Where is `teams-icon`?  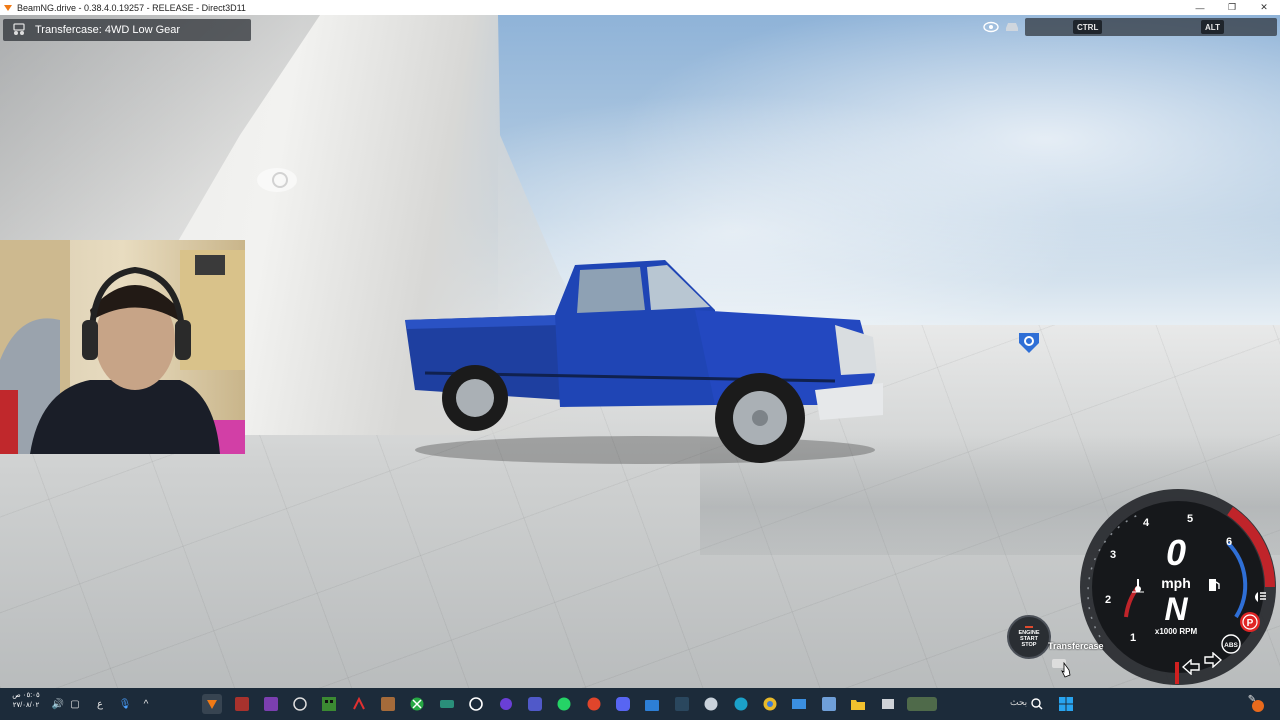
teams-icon is located at coordinates (535, 704).